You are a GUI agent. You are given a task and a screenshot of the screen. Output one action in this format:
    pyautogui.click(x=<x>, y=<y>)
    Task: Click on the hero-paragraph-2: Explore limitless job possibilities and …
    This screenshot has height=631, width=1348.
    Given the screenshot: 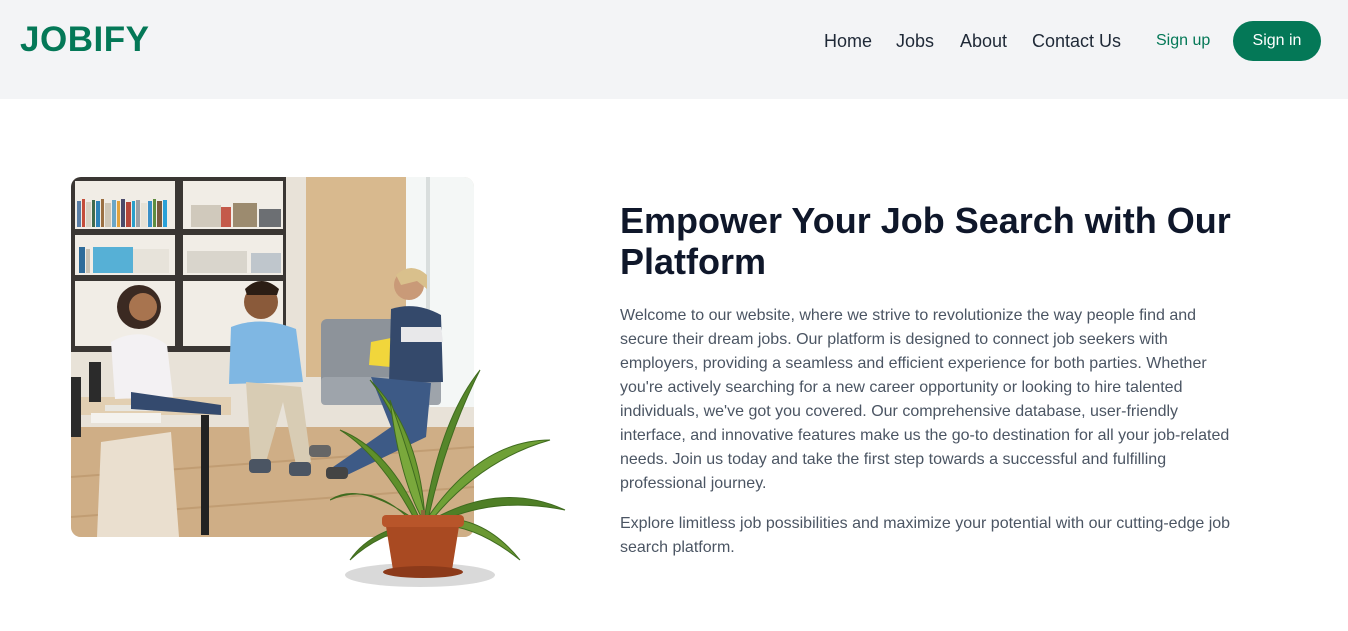 What is the action you would take?
    pyautogui.click(x=925, y=535)
    